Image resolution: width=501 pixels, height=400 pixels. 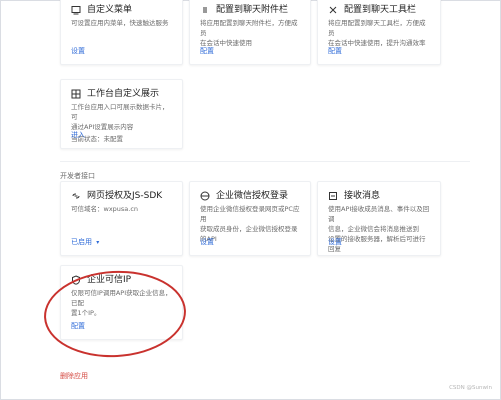 I want to click on card-description: 将应用配置到聊天附件栏，方便成员 在会话中快速使用, so click(x=249, y=33).